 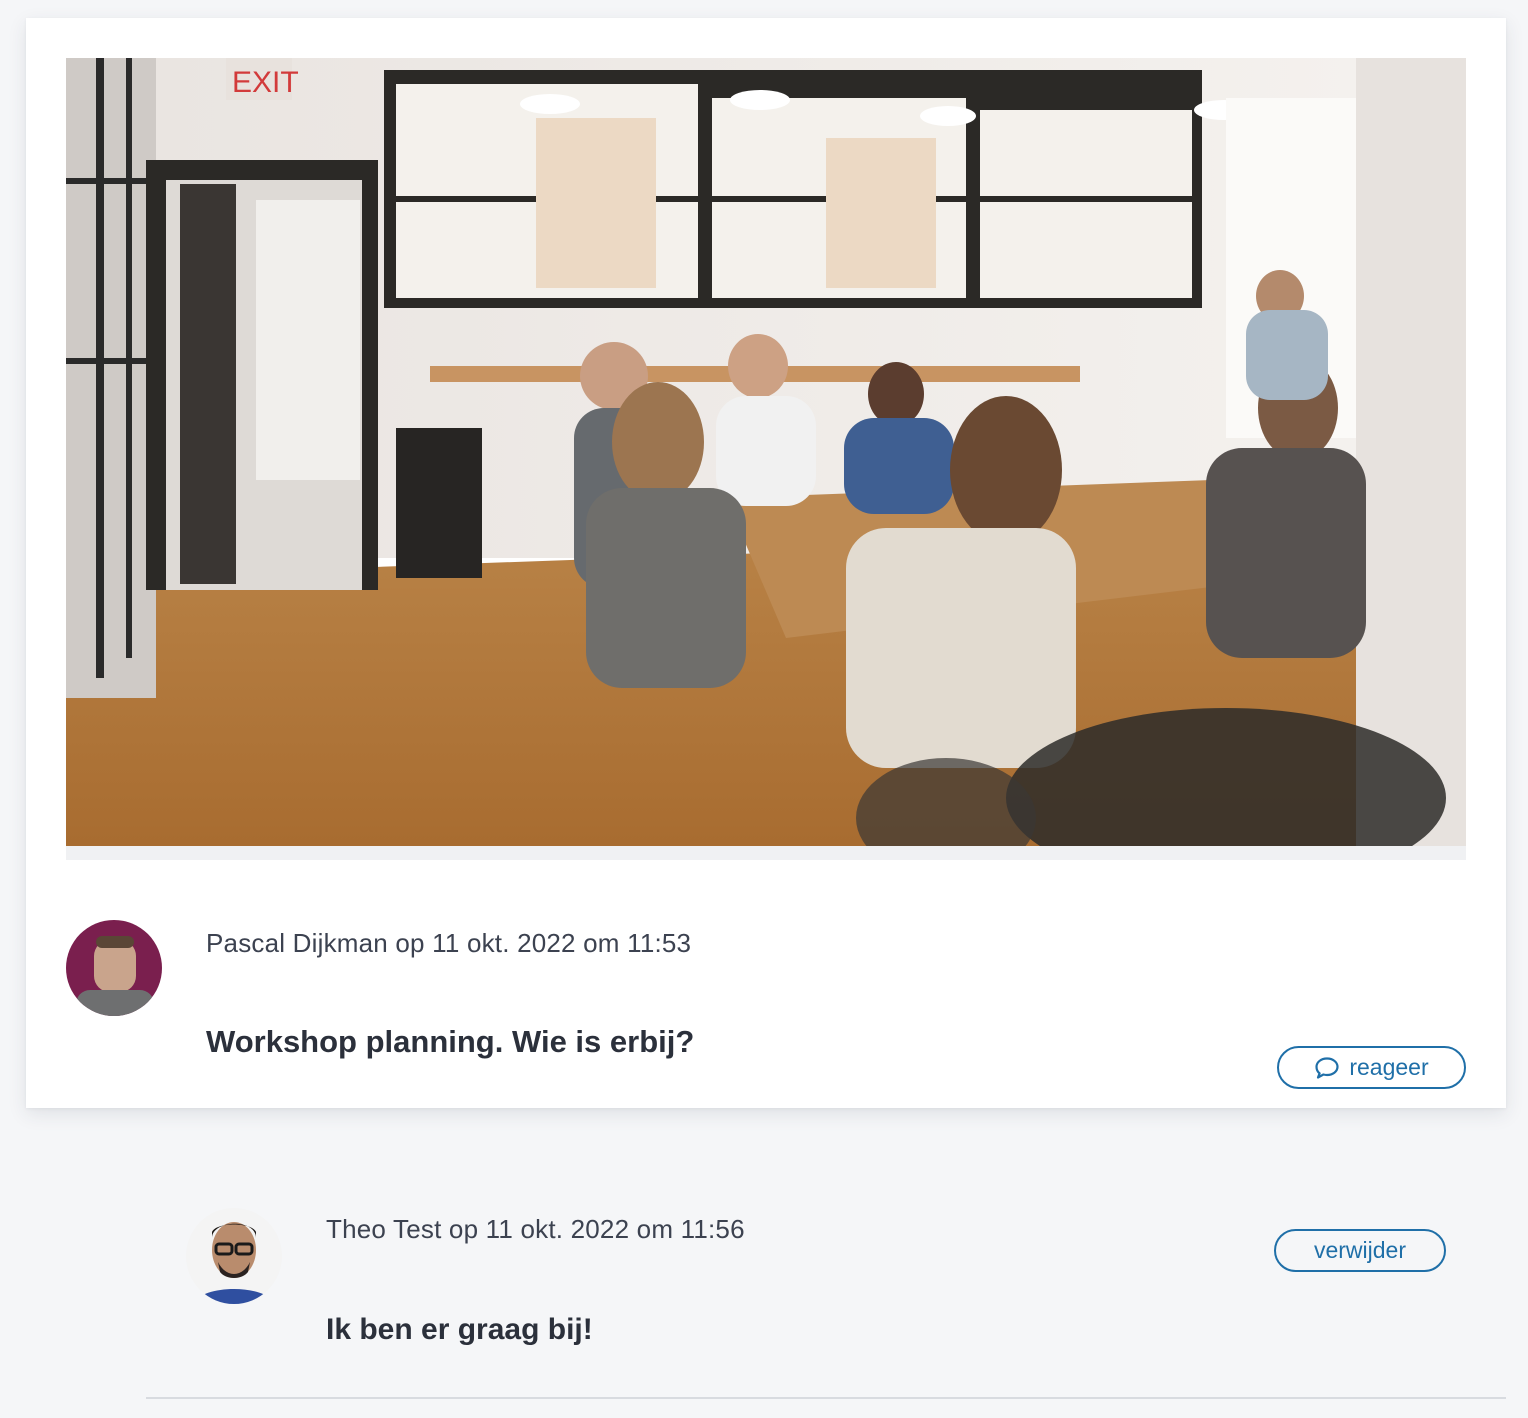 What do you see at coordinates (449, 943) in the screenshot?
I see `post-meta: Pascal Dijkman op 11 okt. 2022 om 11:53` at bounding box center [449, 943].